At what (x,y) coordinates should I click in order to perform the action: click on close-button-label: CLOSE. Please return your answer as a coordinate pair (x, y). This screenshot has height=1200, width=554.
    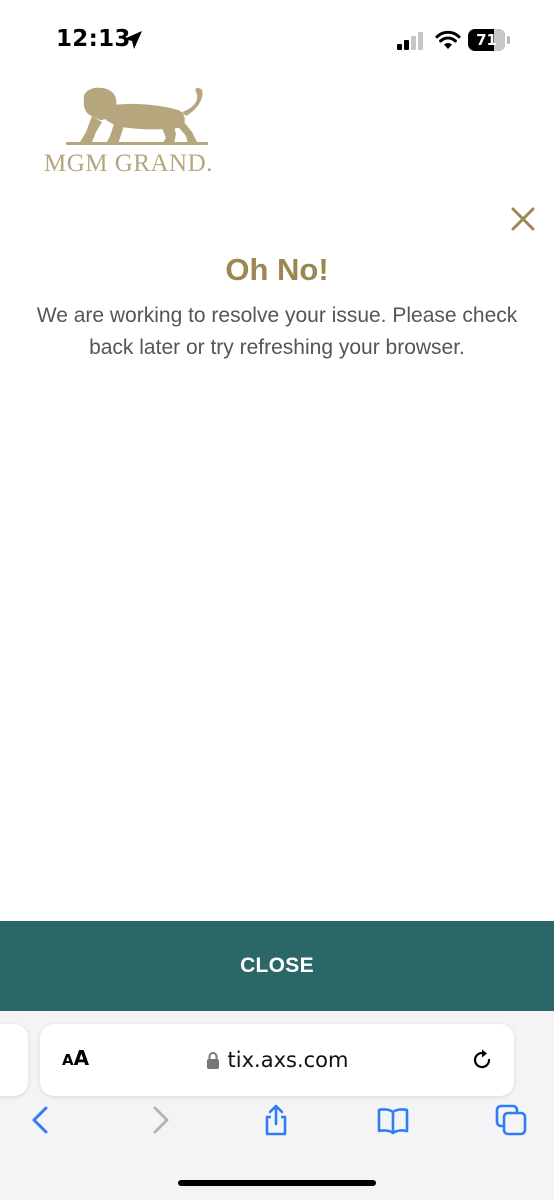
    Looking at the image, I should click on (277, 965).